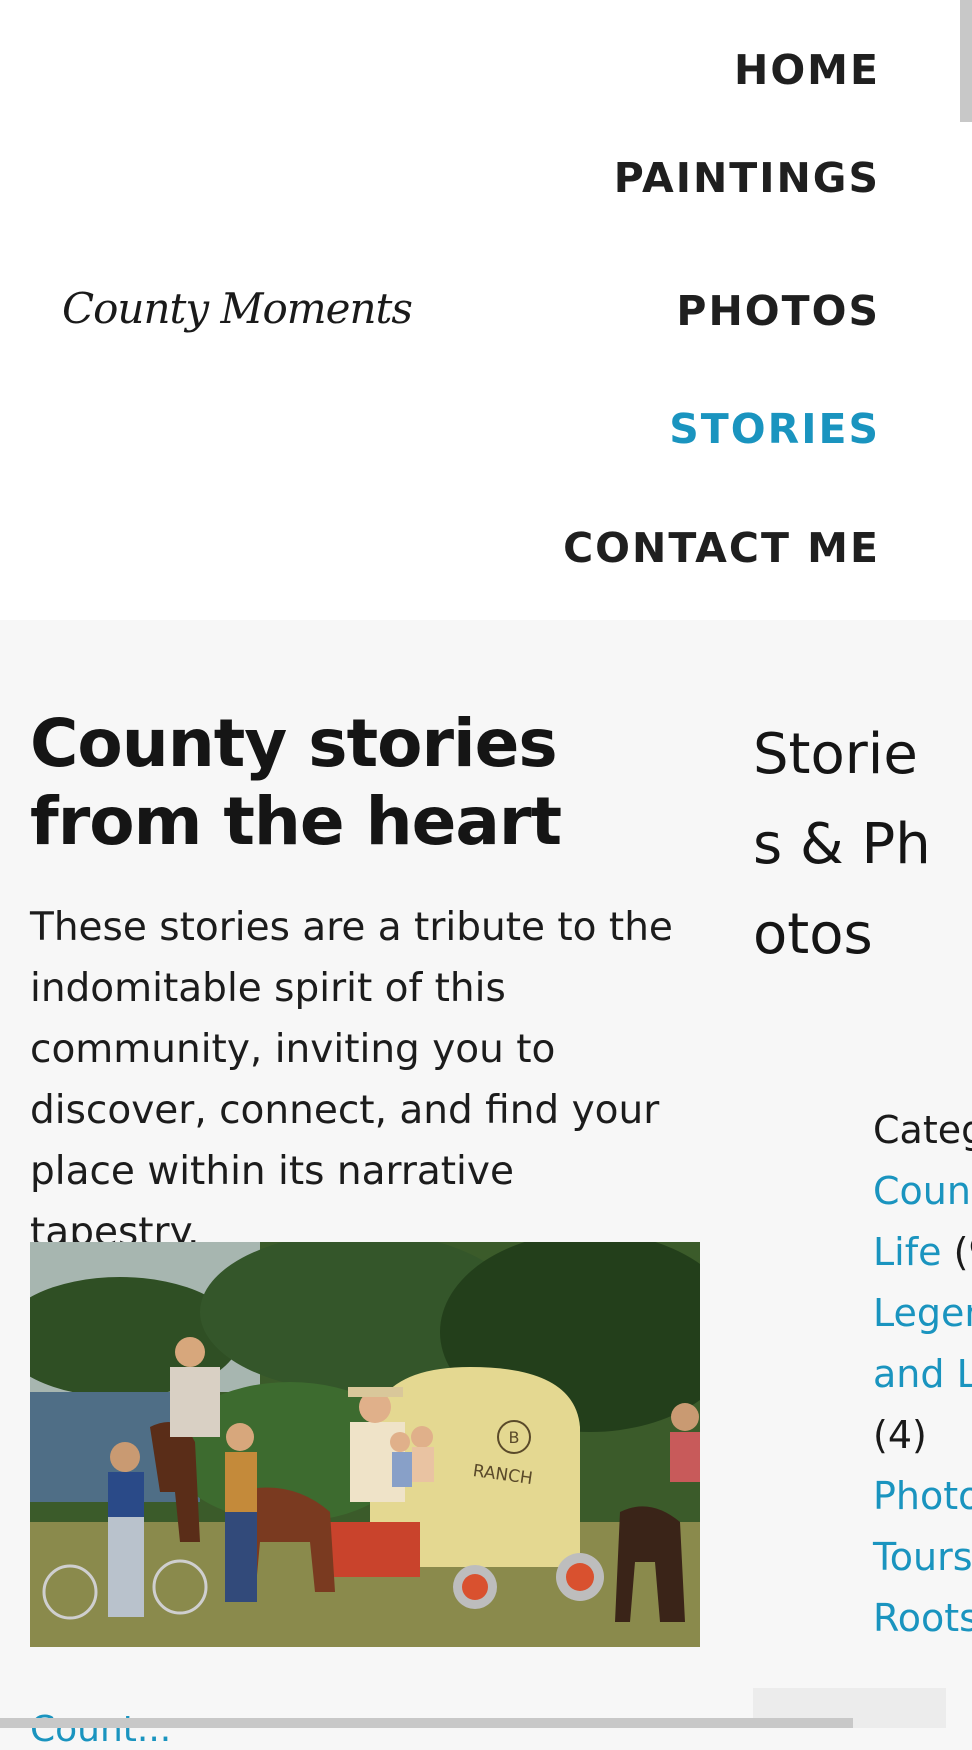 This screenshot has height=1750, width=972. Describe the element at coordinates (966, 61) in the screenshot. I see `scrollbar-thumb` at that location.